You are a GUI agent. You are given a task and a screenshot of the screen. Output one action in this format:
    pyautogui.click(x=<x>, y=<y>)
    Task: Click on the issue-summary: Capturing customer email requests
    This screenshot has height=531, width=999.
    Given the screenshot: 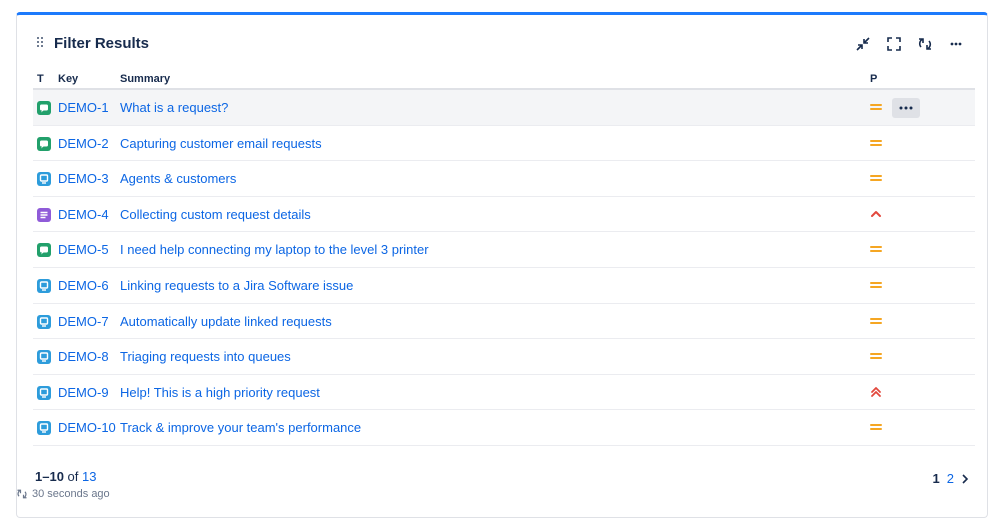 What is the action you would take?
    pyautogui.click(x=221, y=143)
    